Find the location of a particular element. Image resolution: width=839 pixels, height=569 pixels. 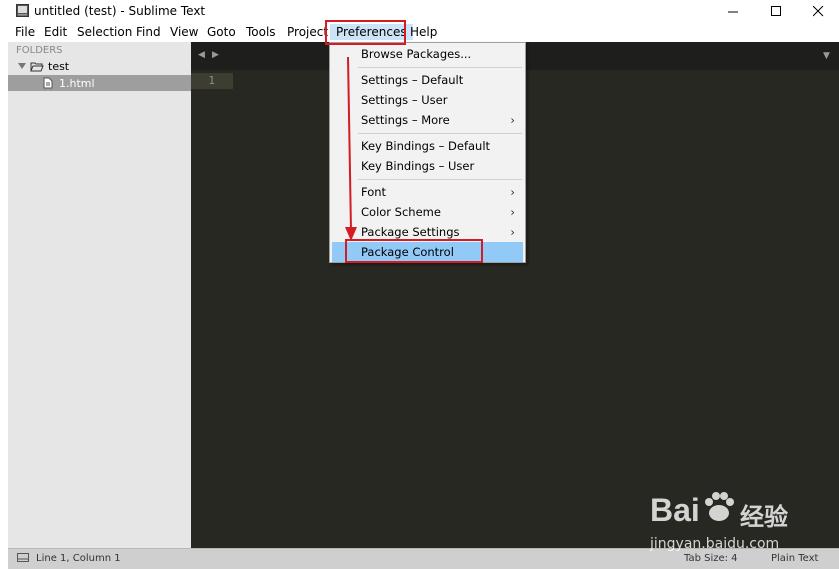

annotation-arrow-icon is located at coordinates (351, 148).